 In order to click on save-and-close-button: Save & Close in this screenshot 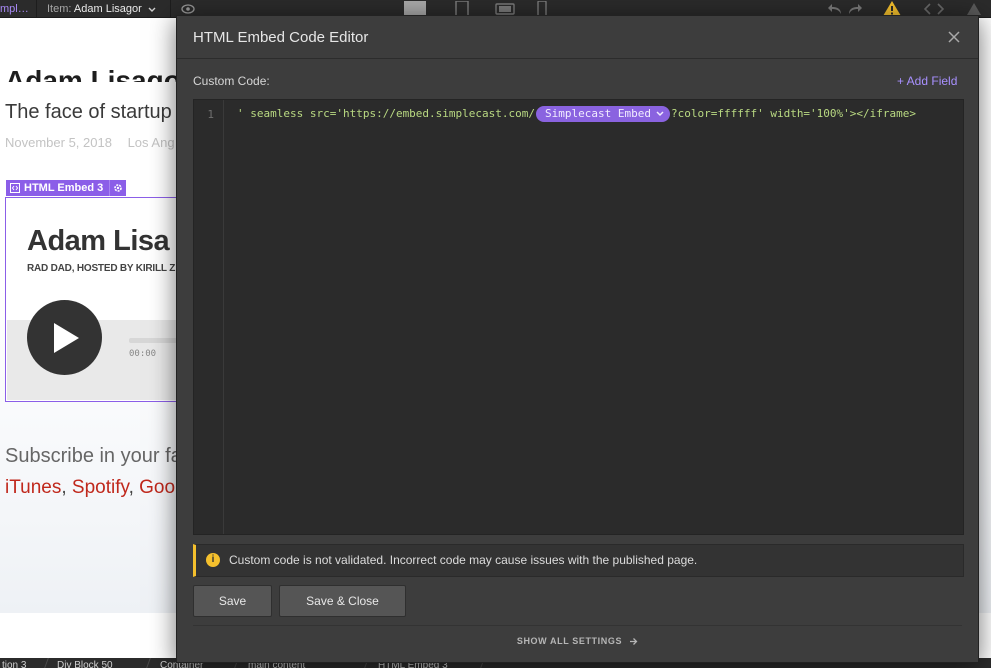, I will do `click(342, 601)`.